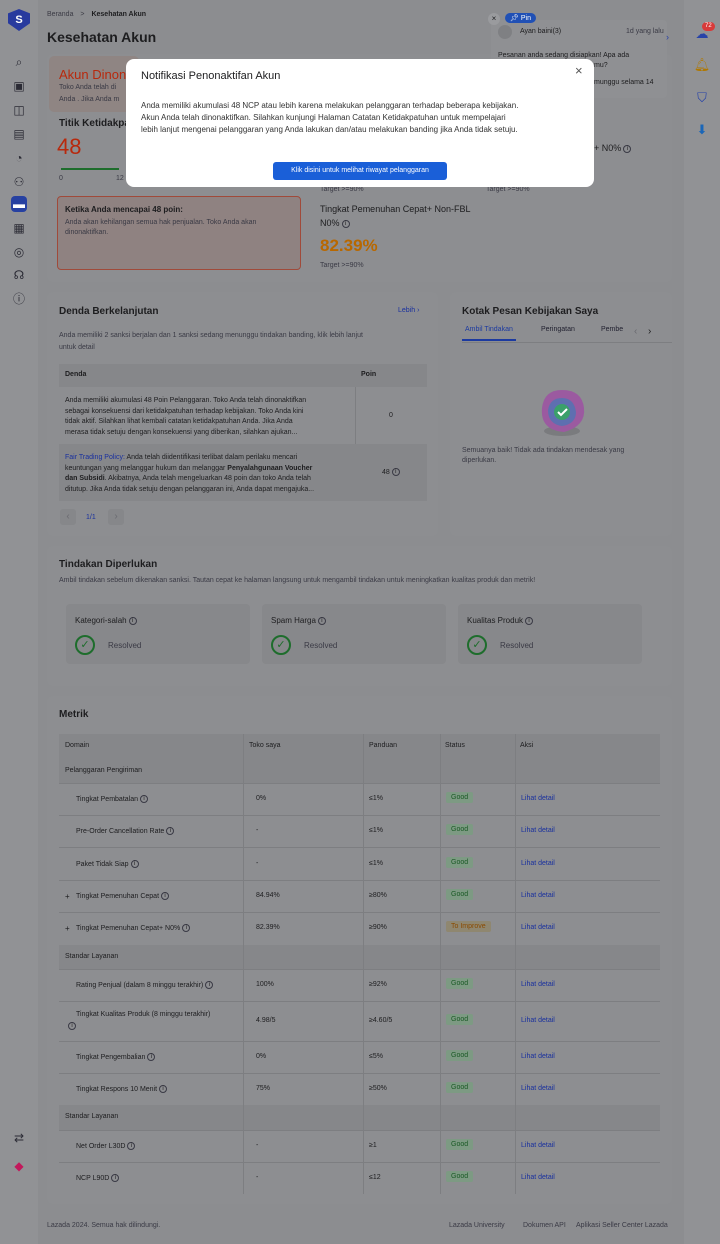 The width and height of the screenshot is (720, 1244). I want to click on metric-name: Tingkat Pemenuhan Cepat+ N0% i, so click(133, 928).